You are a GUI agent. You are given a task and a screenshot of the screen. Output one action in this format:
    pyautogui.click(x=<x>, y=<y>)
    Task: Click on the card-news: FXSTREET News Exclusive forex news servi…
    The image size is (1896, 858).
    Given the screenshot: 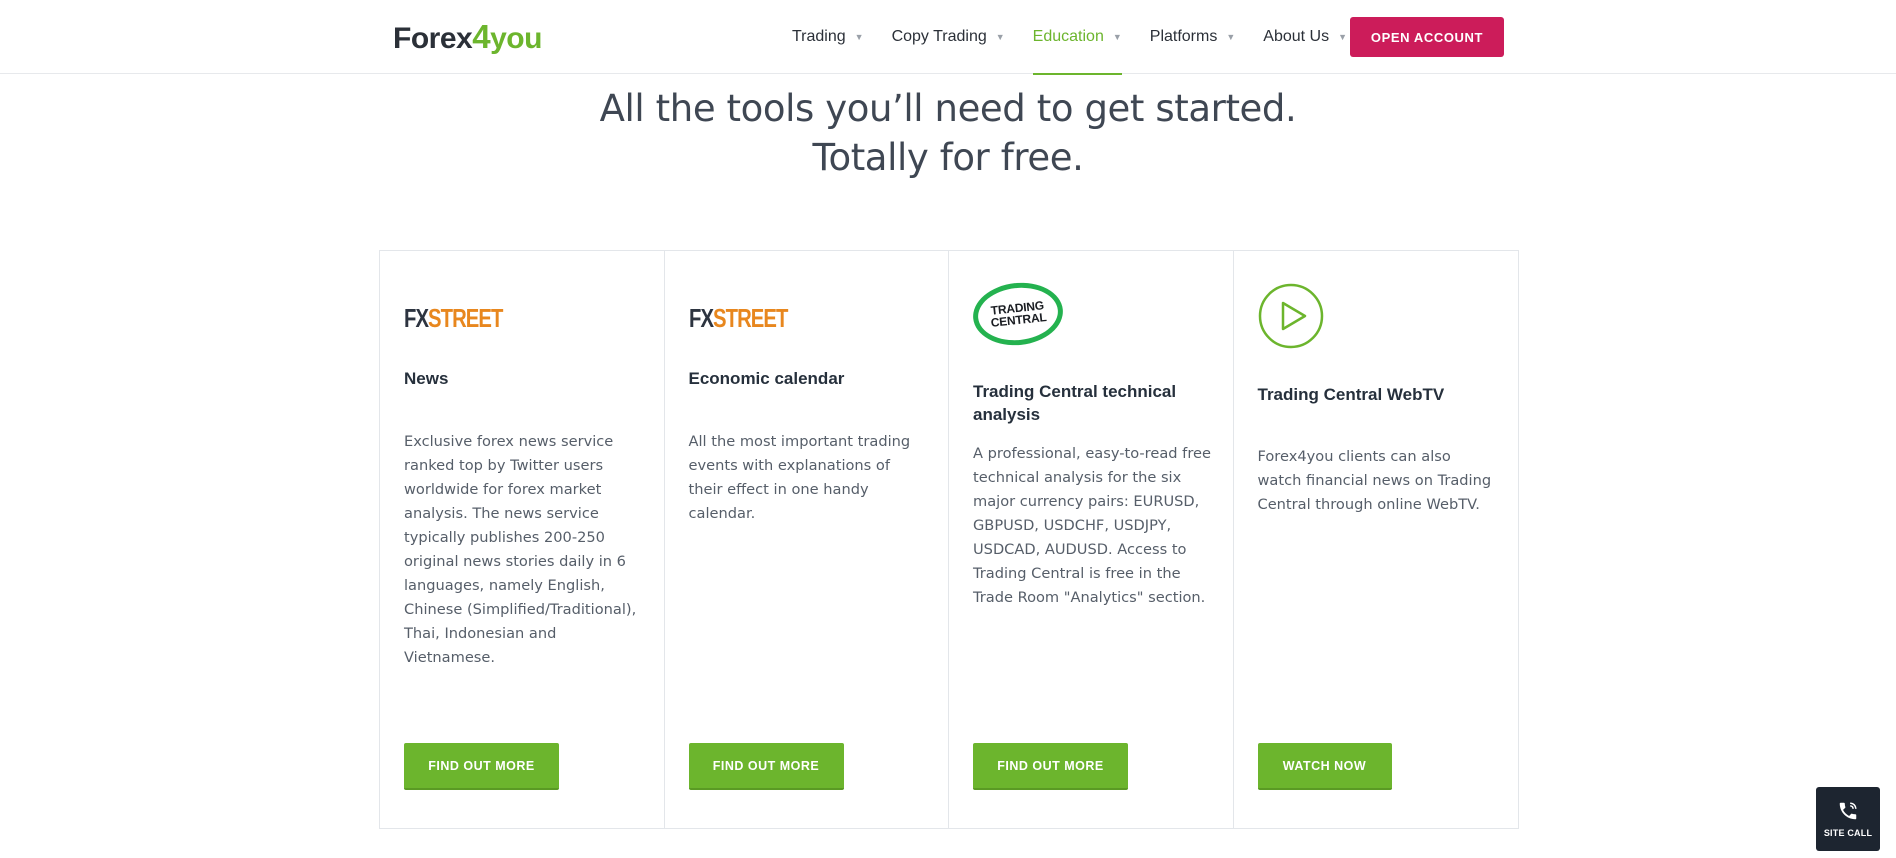 What is the action you would take?
    pyautogui.click(x=522, y=539)
    